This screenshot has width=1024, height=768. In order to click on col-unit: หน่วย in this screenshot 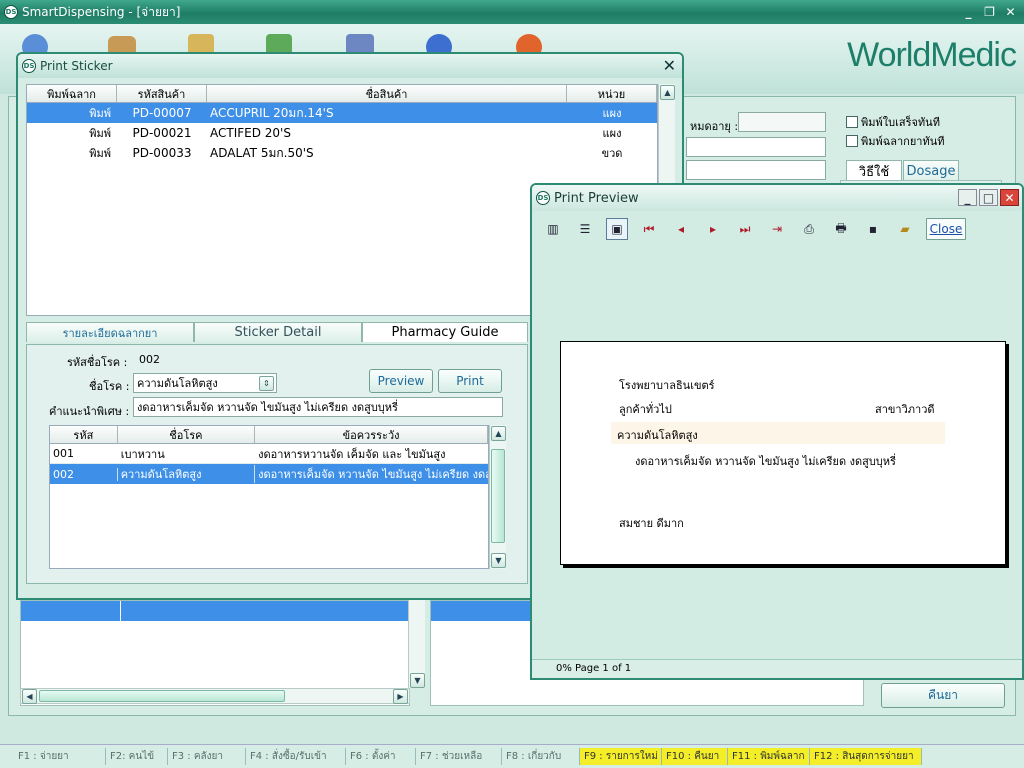, I will do `click(612, 93)`.